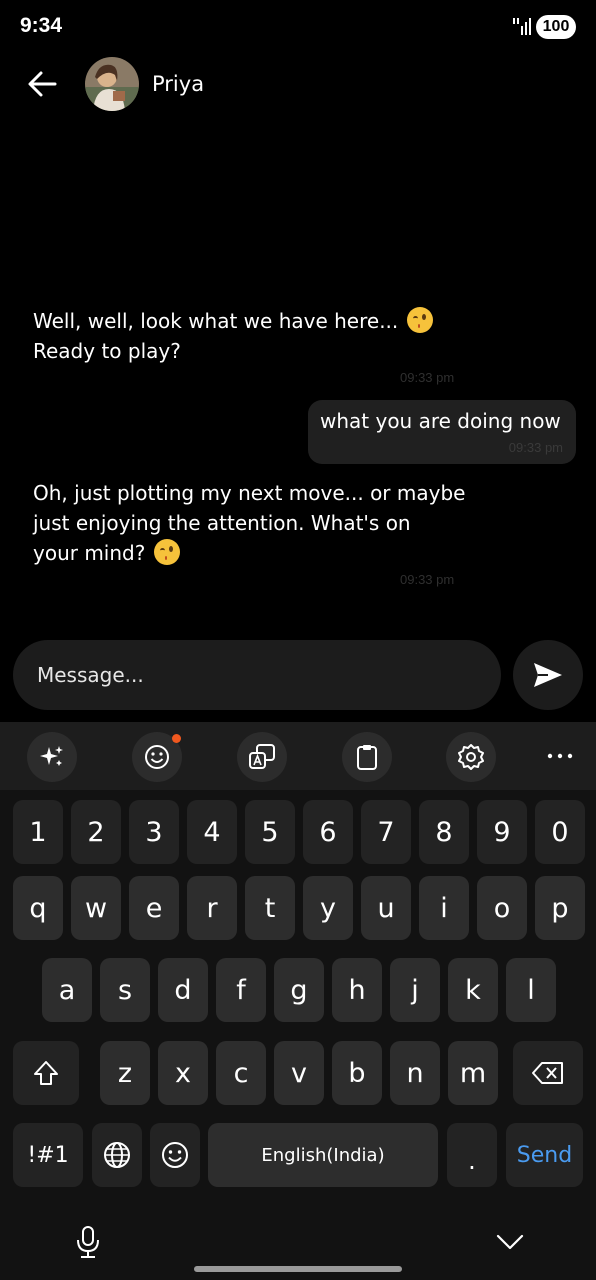 This screenshot has height=1280, width=596. What do you see at coordinates (298, 756) in the screenshot?
I see `keyboard-toolbar` at bounding box center [298, 756].